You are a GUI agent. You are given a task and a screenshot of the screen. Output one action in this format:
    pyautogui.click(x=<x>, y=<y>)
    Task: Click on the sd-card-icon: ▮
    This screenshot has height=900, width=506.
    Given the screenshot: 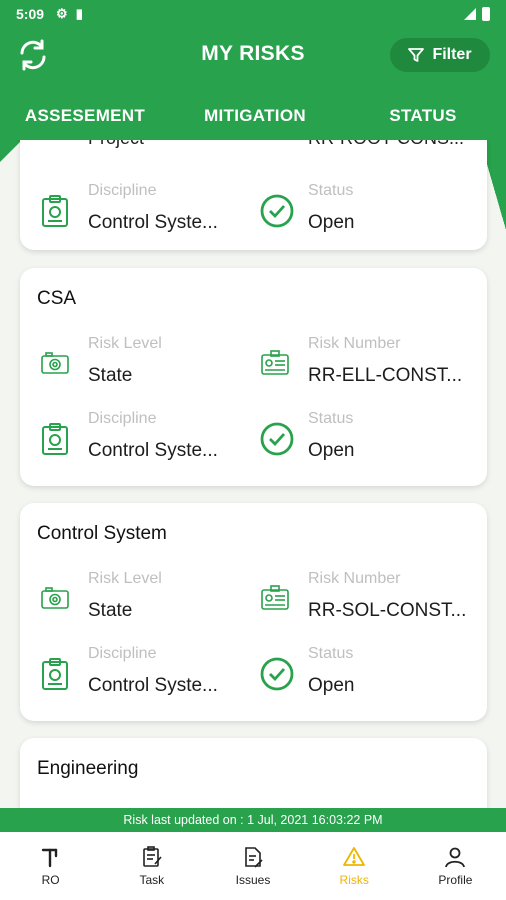 What is the action you would take?
    pyautogui.click(x=79, y=13)
    